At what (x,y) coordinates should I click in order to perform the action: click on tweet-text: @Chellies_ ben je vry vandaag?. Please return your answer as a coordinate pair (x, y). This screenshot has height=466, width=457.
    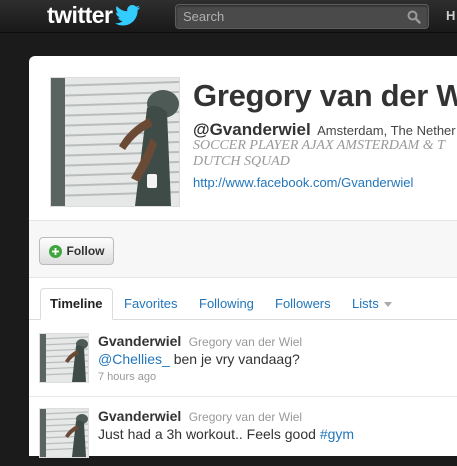
    Looking at the image, I should click on (199, 359).